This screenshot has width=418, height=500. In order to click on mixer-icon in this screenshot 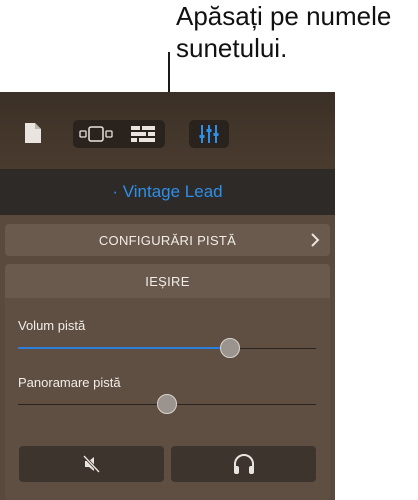, I will do `click(209, 134)`.